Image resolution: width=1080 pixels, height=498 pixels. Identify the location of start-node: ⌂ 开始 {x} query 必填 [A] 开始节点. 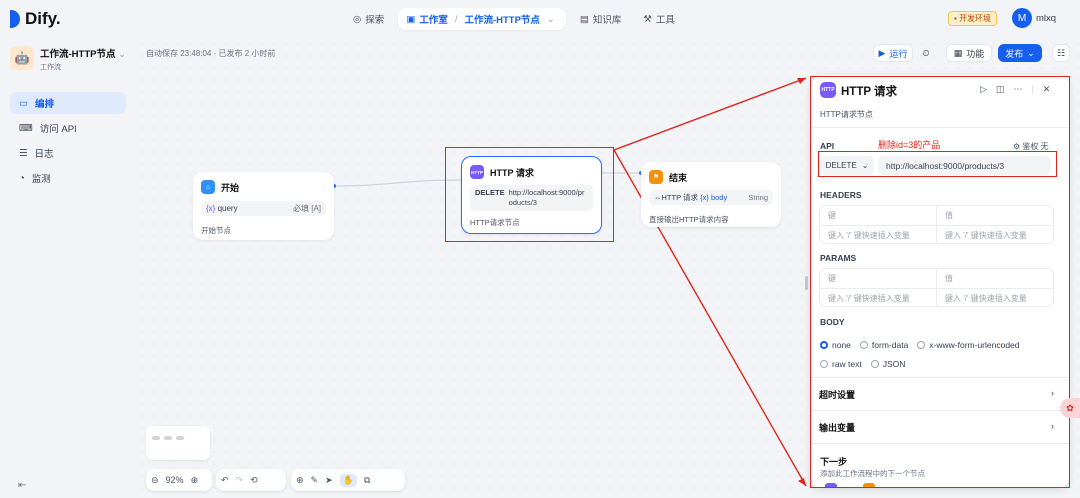
(263, 206).